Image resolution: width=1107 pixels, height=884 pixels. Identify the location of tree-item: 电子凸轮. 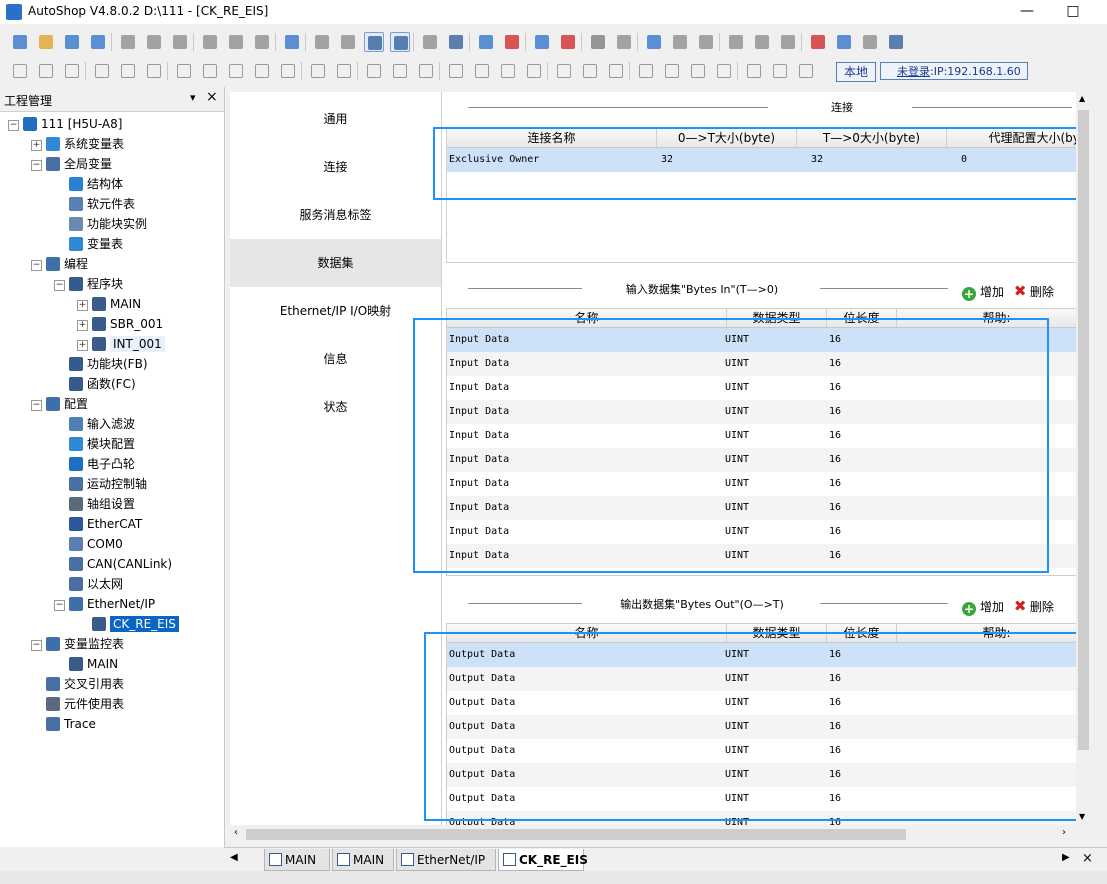
(94, 464).